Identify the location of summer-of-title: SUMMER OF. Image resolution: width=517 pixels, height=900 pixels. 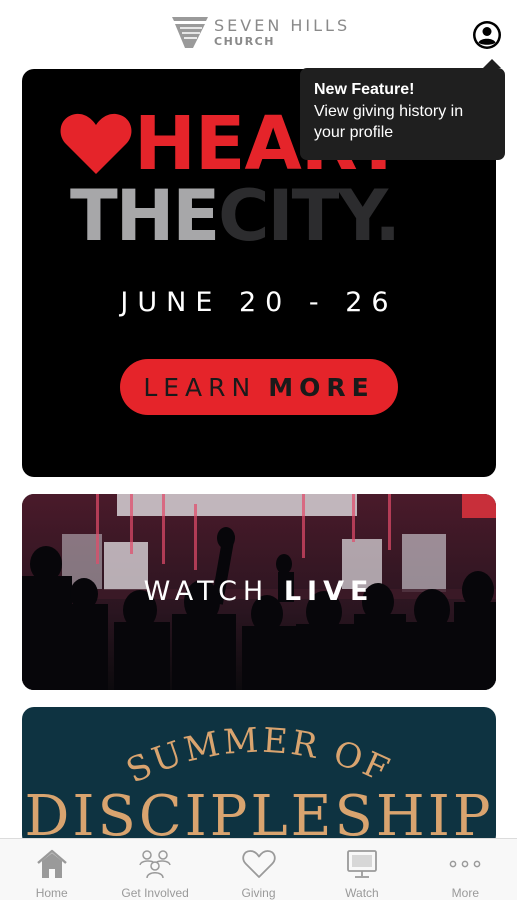
(258, 754).